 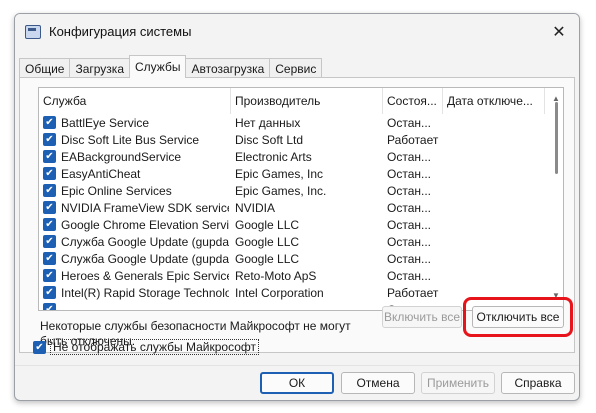 I want to click on service-manufacturer: Intel Corporation, so click(x=279, y=293).